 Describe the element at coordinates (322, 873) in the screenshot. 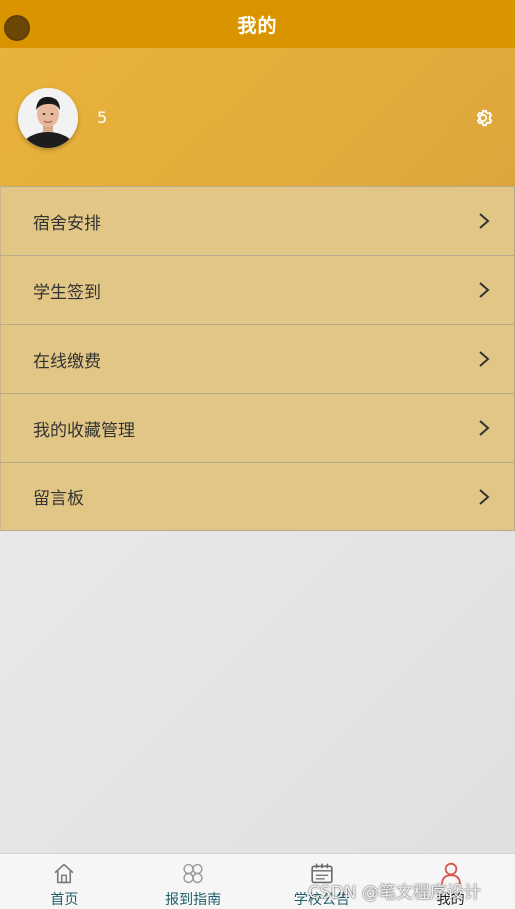

I see `calendar-icon` at that location.